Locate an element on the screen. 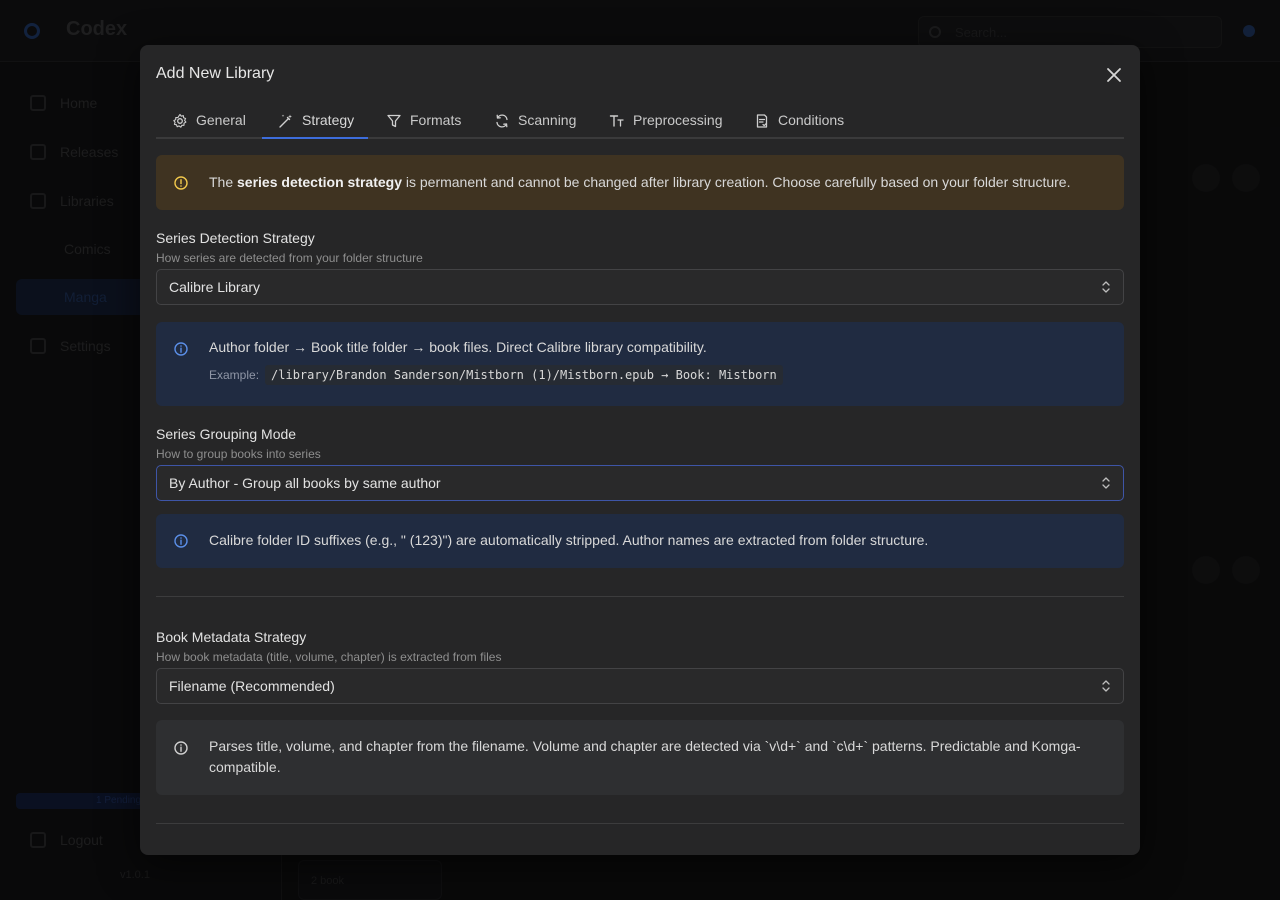 This screenshot has width=1280, height=900. series-grouping-label: Series Grouping Mode is located at coordinates (226, 434).